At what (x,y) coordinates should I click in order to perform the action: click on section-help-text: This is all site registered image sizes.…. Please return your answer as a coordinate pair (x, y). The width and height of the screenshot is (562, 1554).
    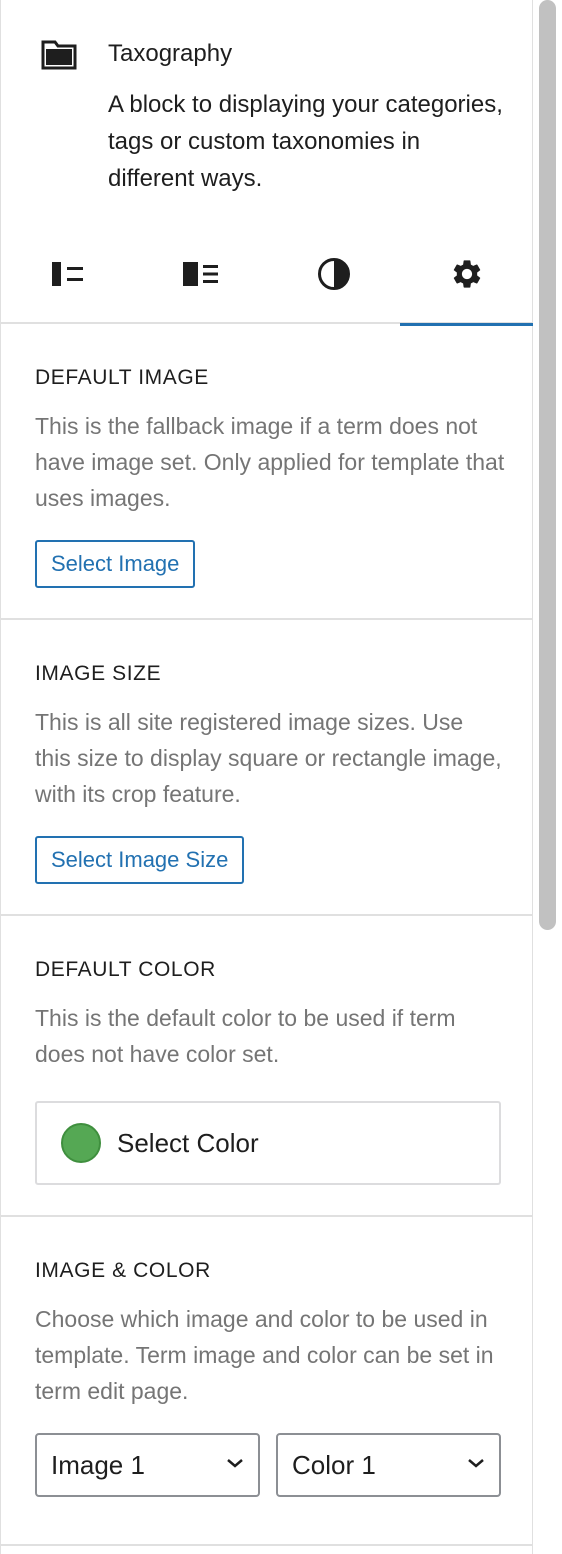
    Looking at the image, I should click on (268, 758).